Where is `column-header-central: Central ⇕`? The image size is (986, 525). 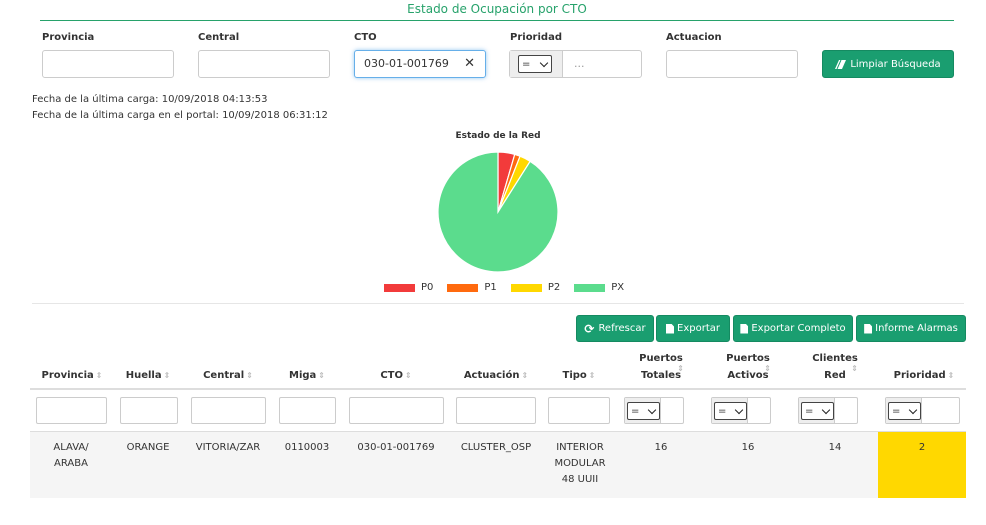 column-header-central: Central ⇕ is located at coordinates (228, 375).